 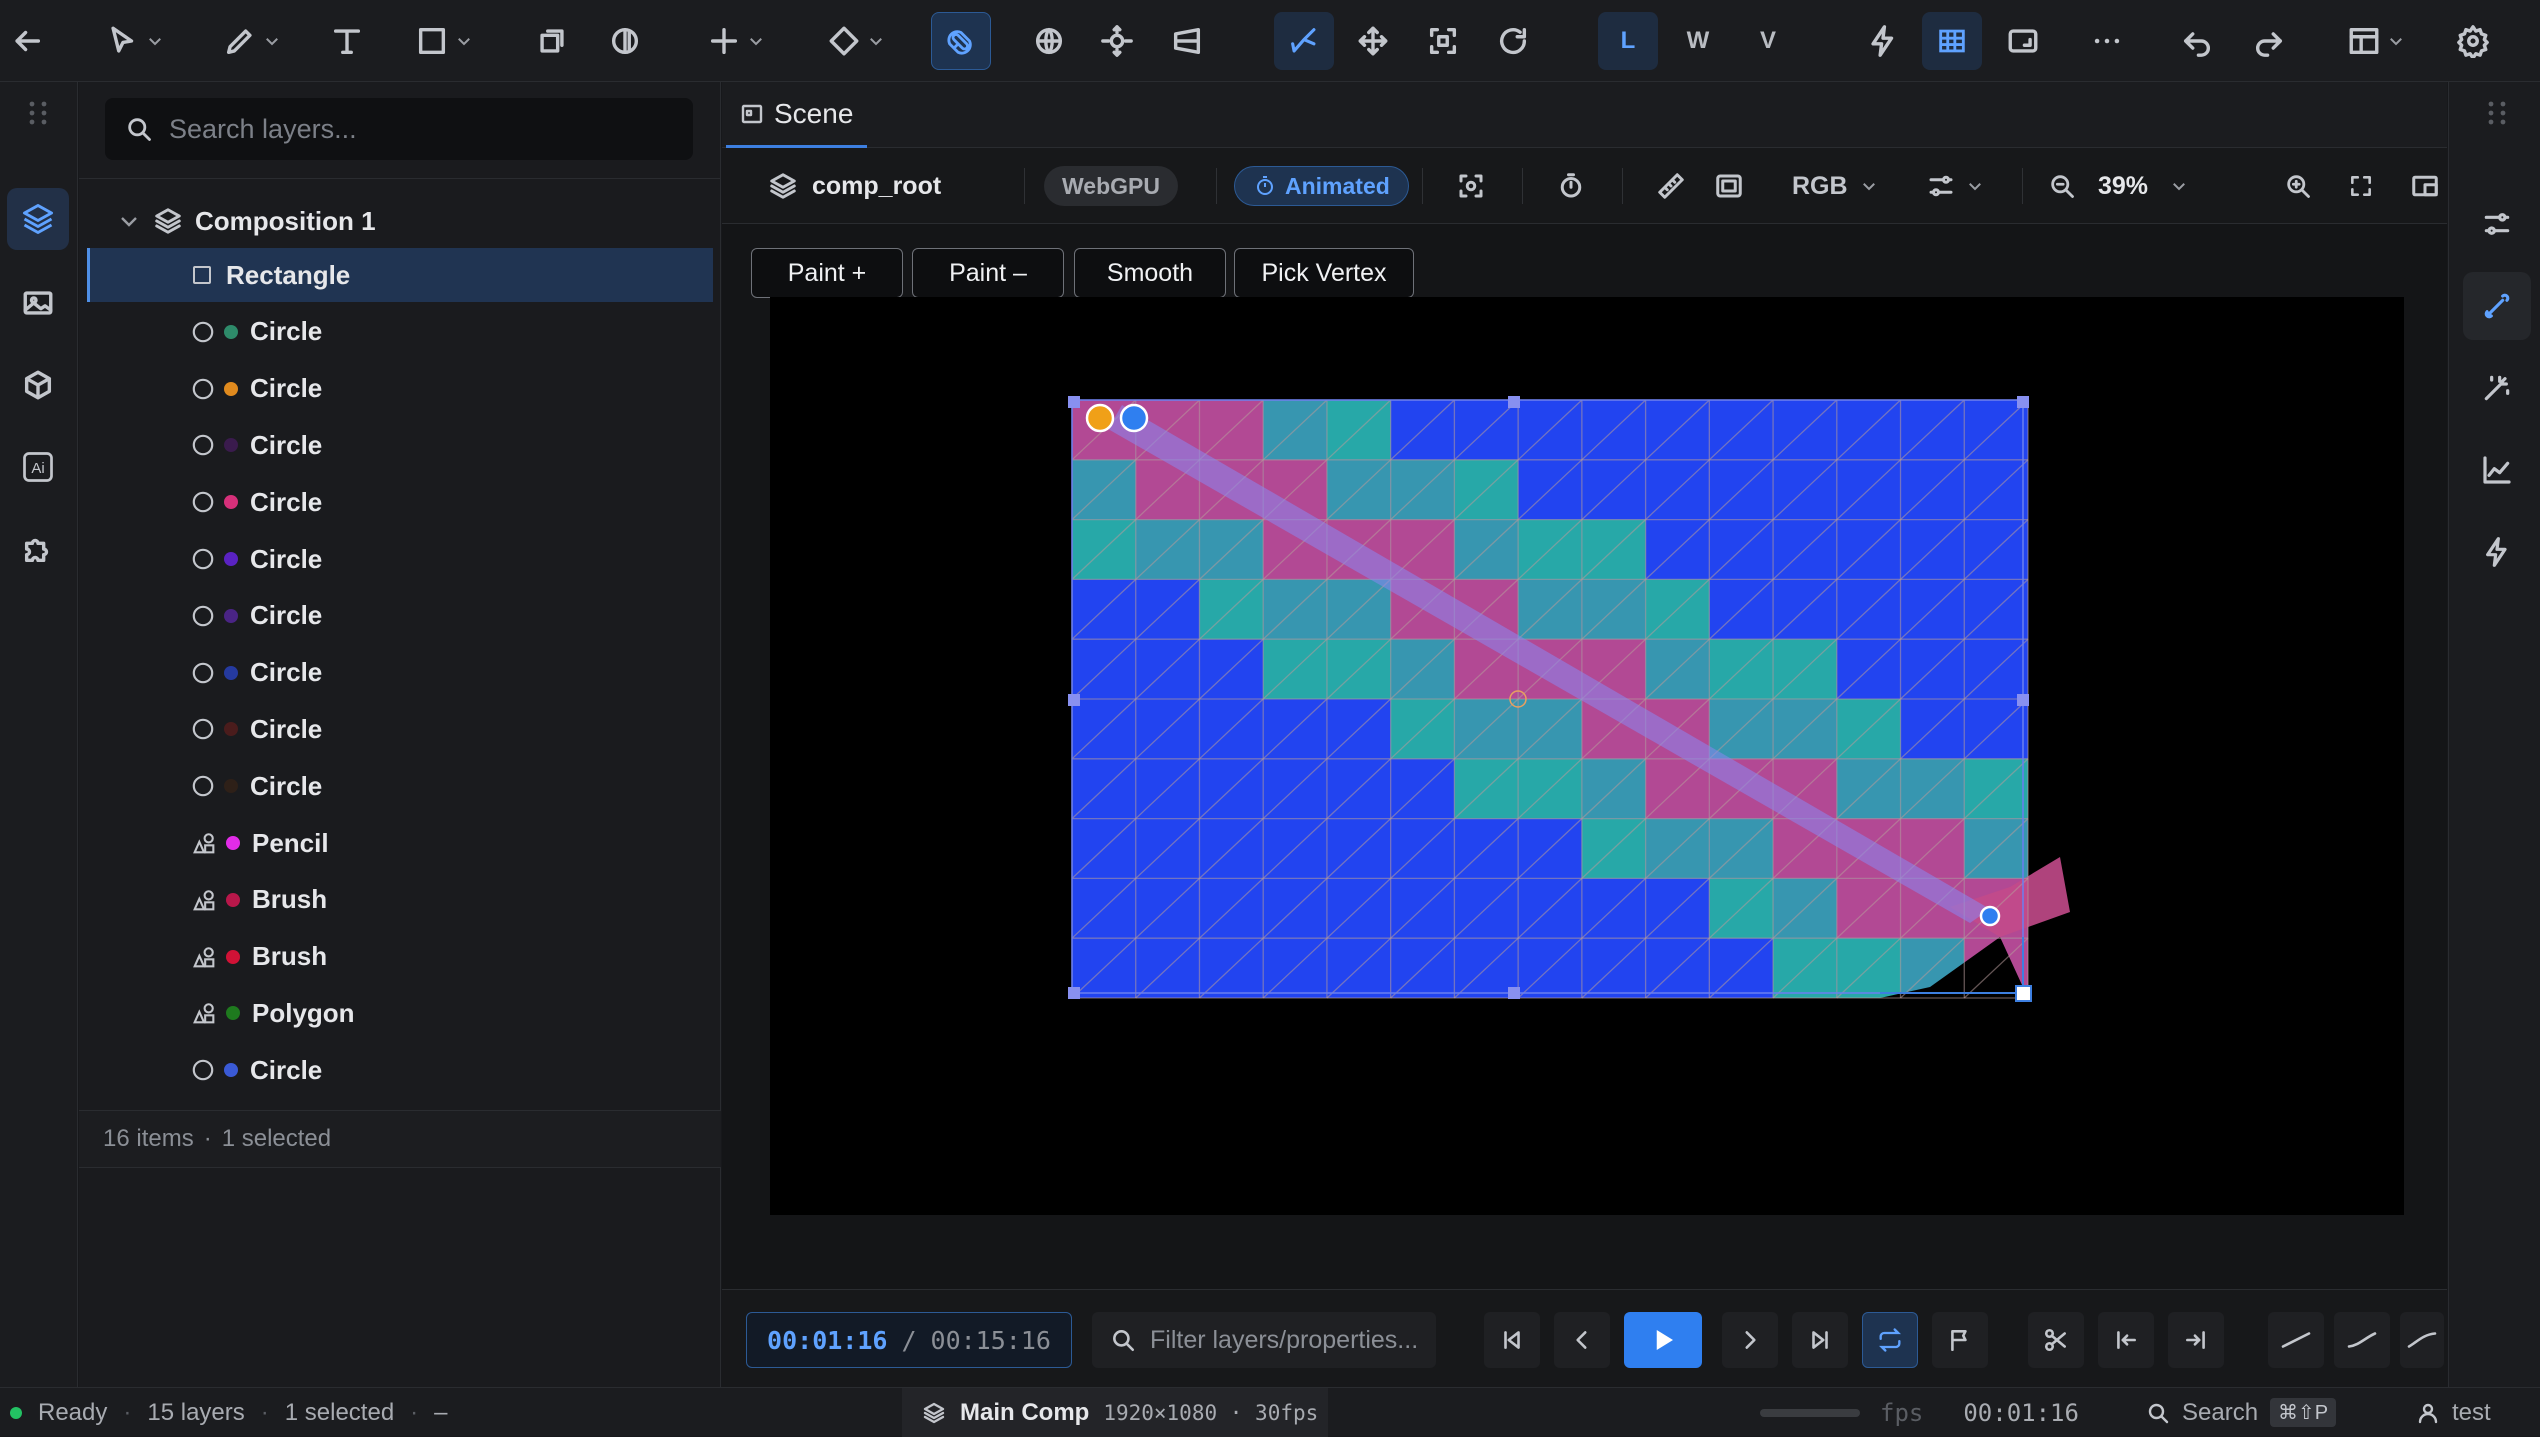 I want to click on magnet-toggle-button, so click(x=961, y=41).